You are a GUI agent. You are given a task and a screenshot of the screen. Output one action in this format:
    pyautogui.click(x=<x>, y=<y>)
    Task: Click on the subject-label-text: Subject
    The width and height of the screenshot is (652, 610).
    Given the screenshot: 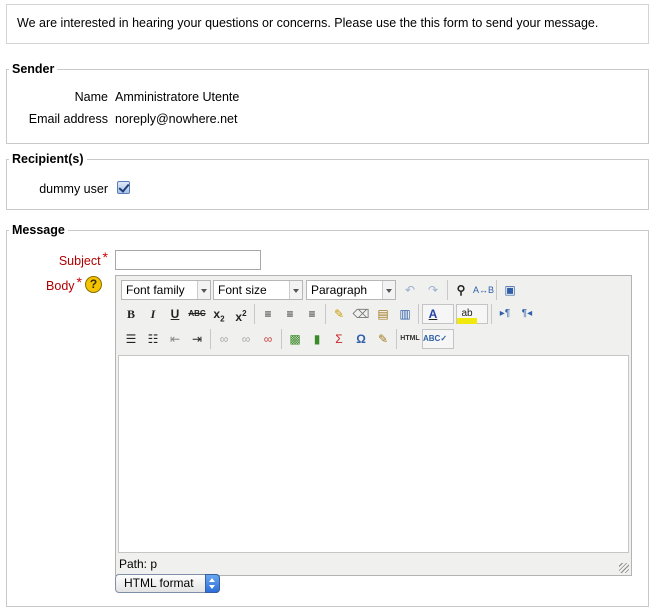 What is the action you would take?
    pyautogui.click(x=79, y=261)
    